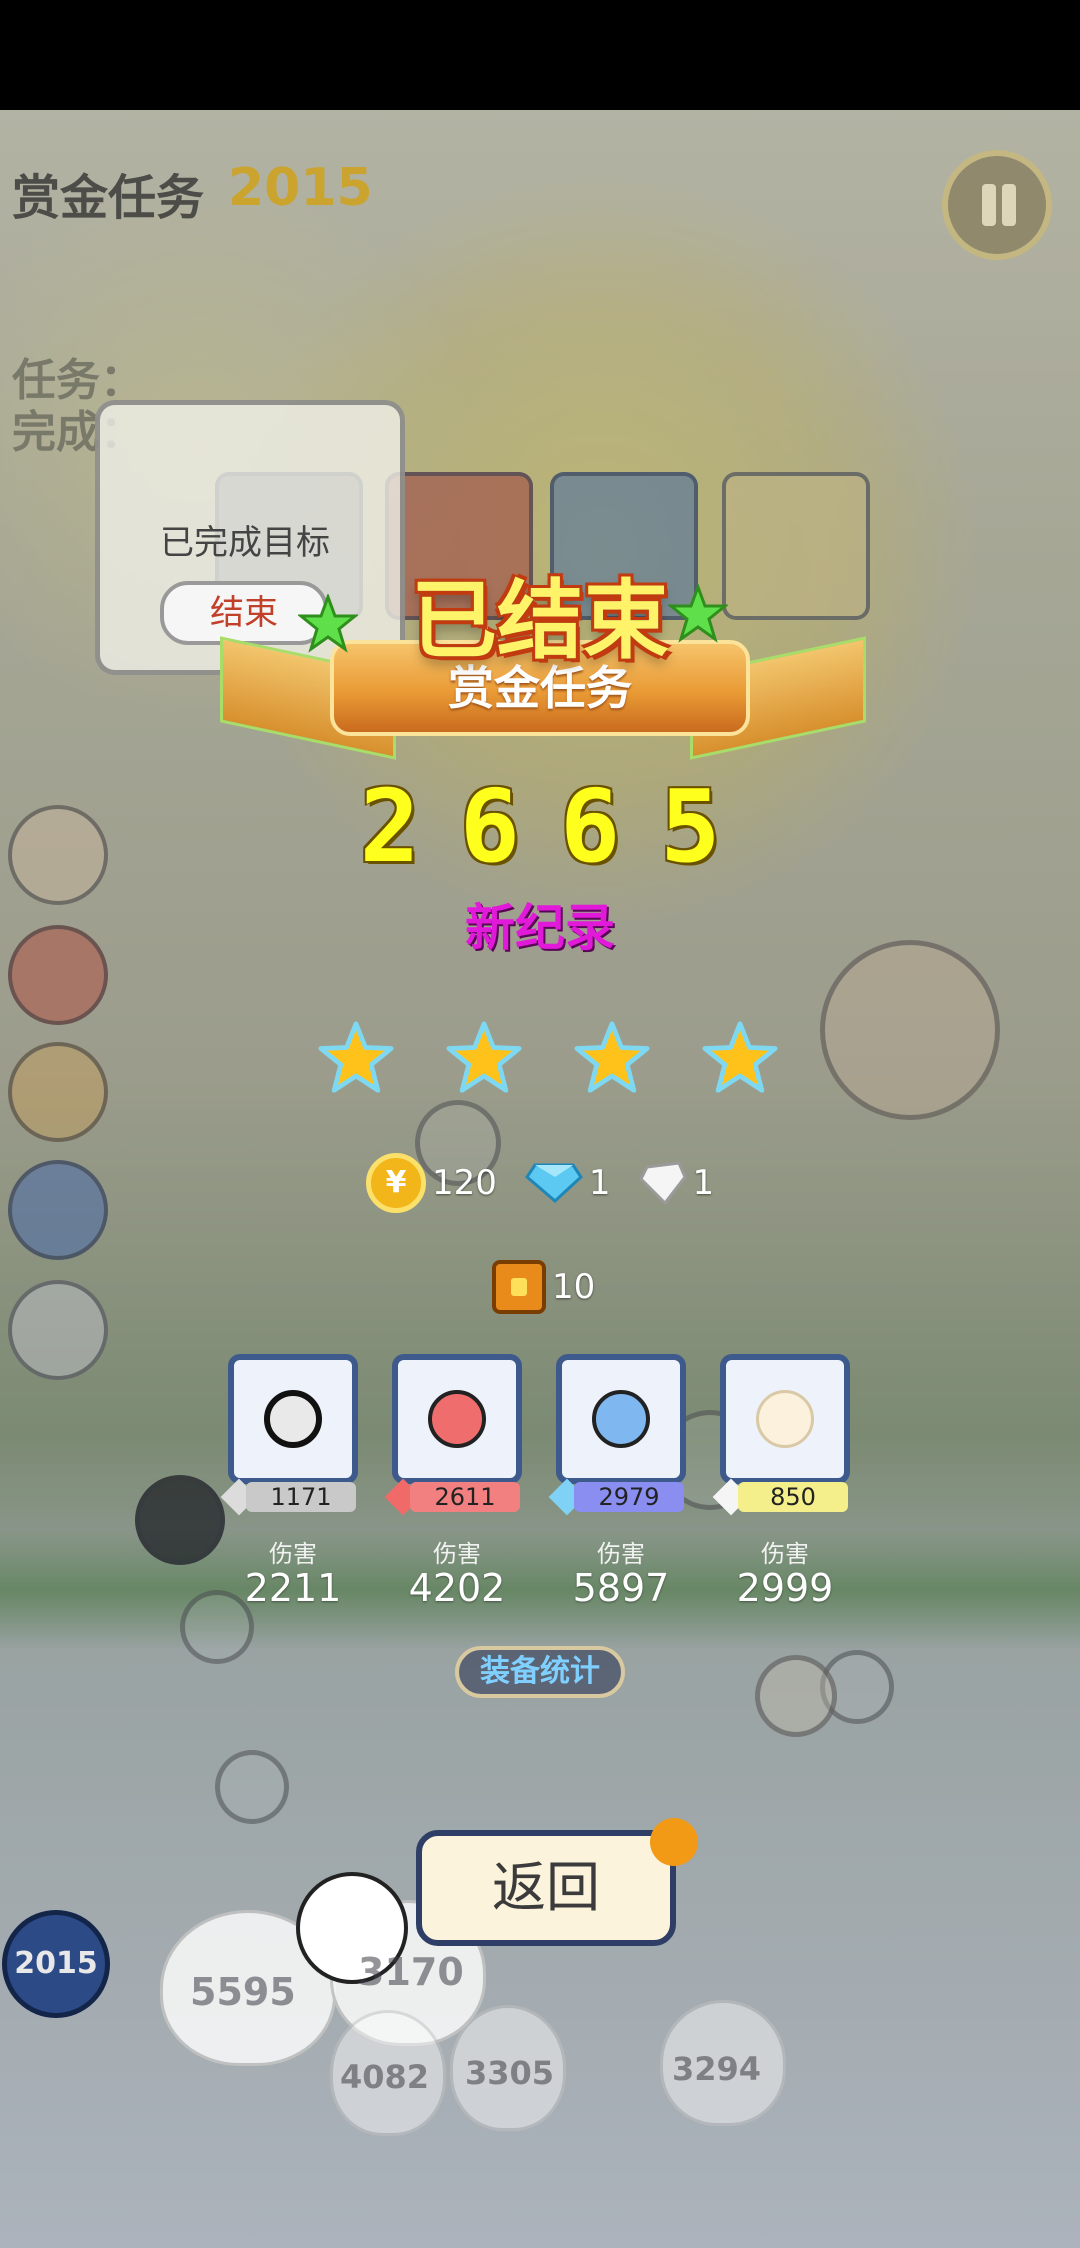  Describe the element at coordinates (574, 1287) in the screenshot. I see `chest-count: 10` at that location.